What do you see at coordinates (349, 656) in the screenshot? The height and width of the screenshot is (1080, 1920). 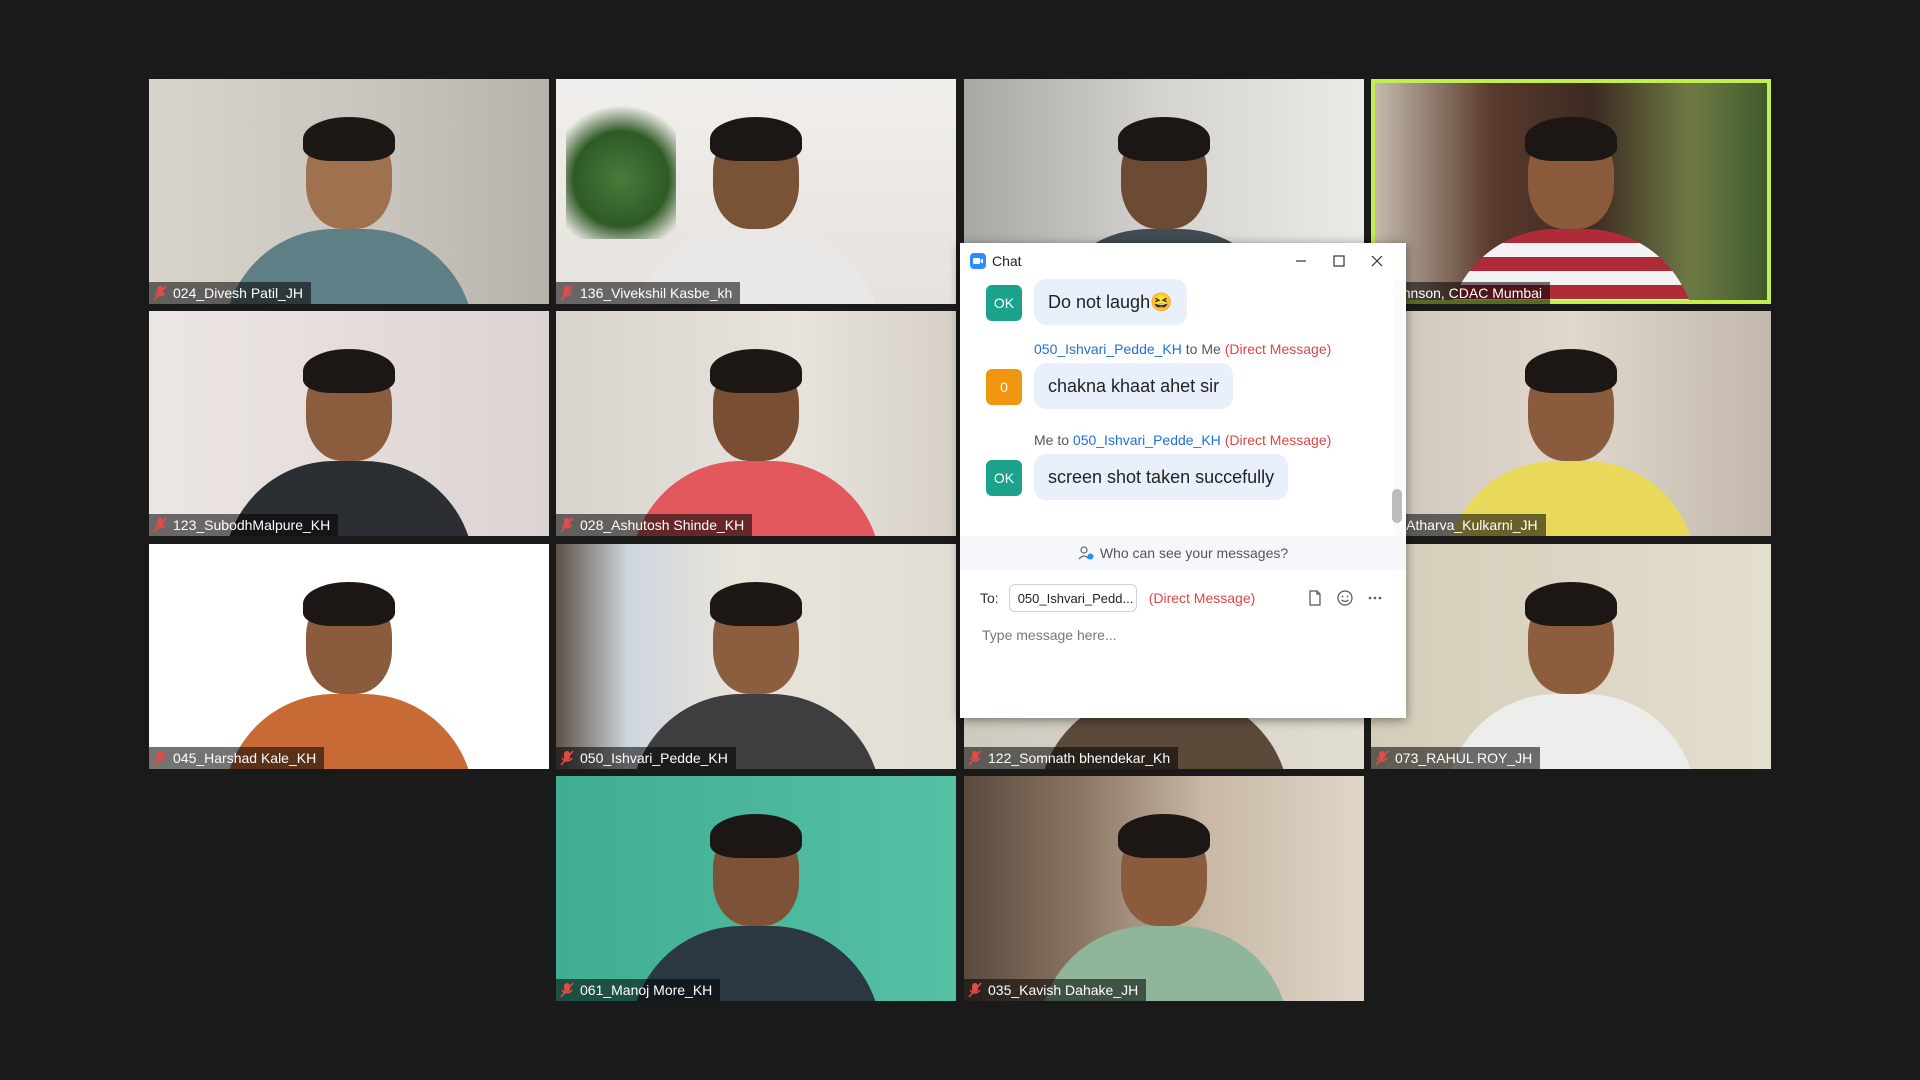 I see `video-tile: 045_Harshad Kale_KH` at bounding box center [349, 656].